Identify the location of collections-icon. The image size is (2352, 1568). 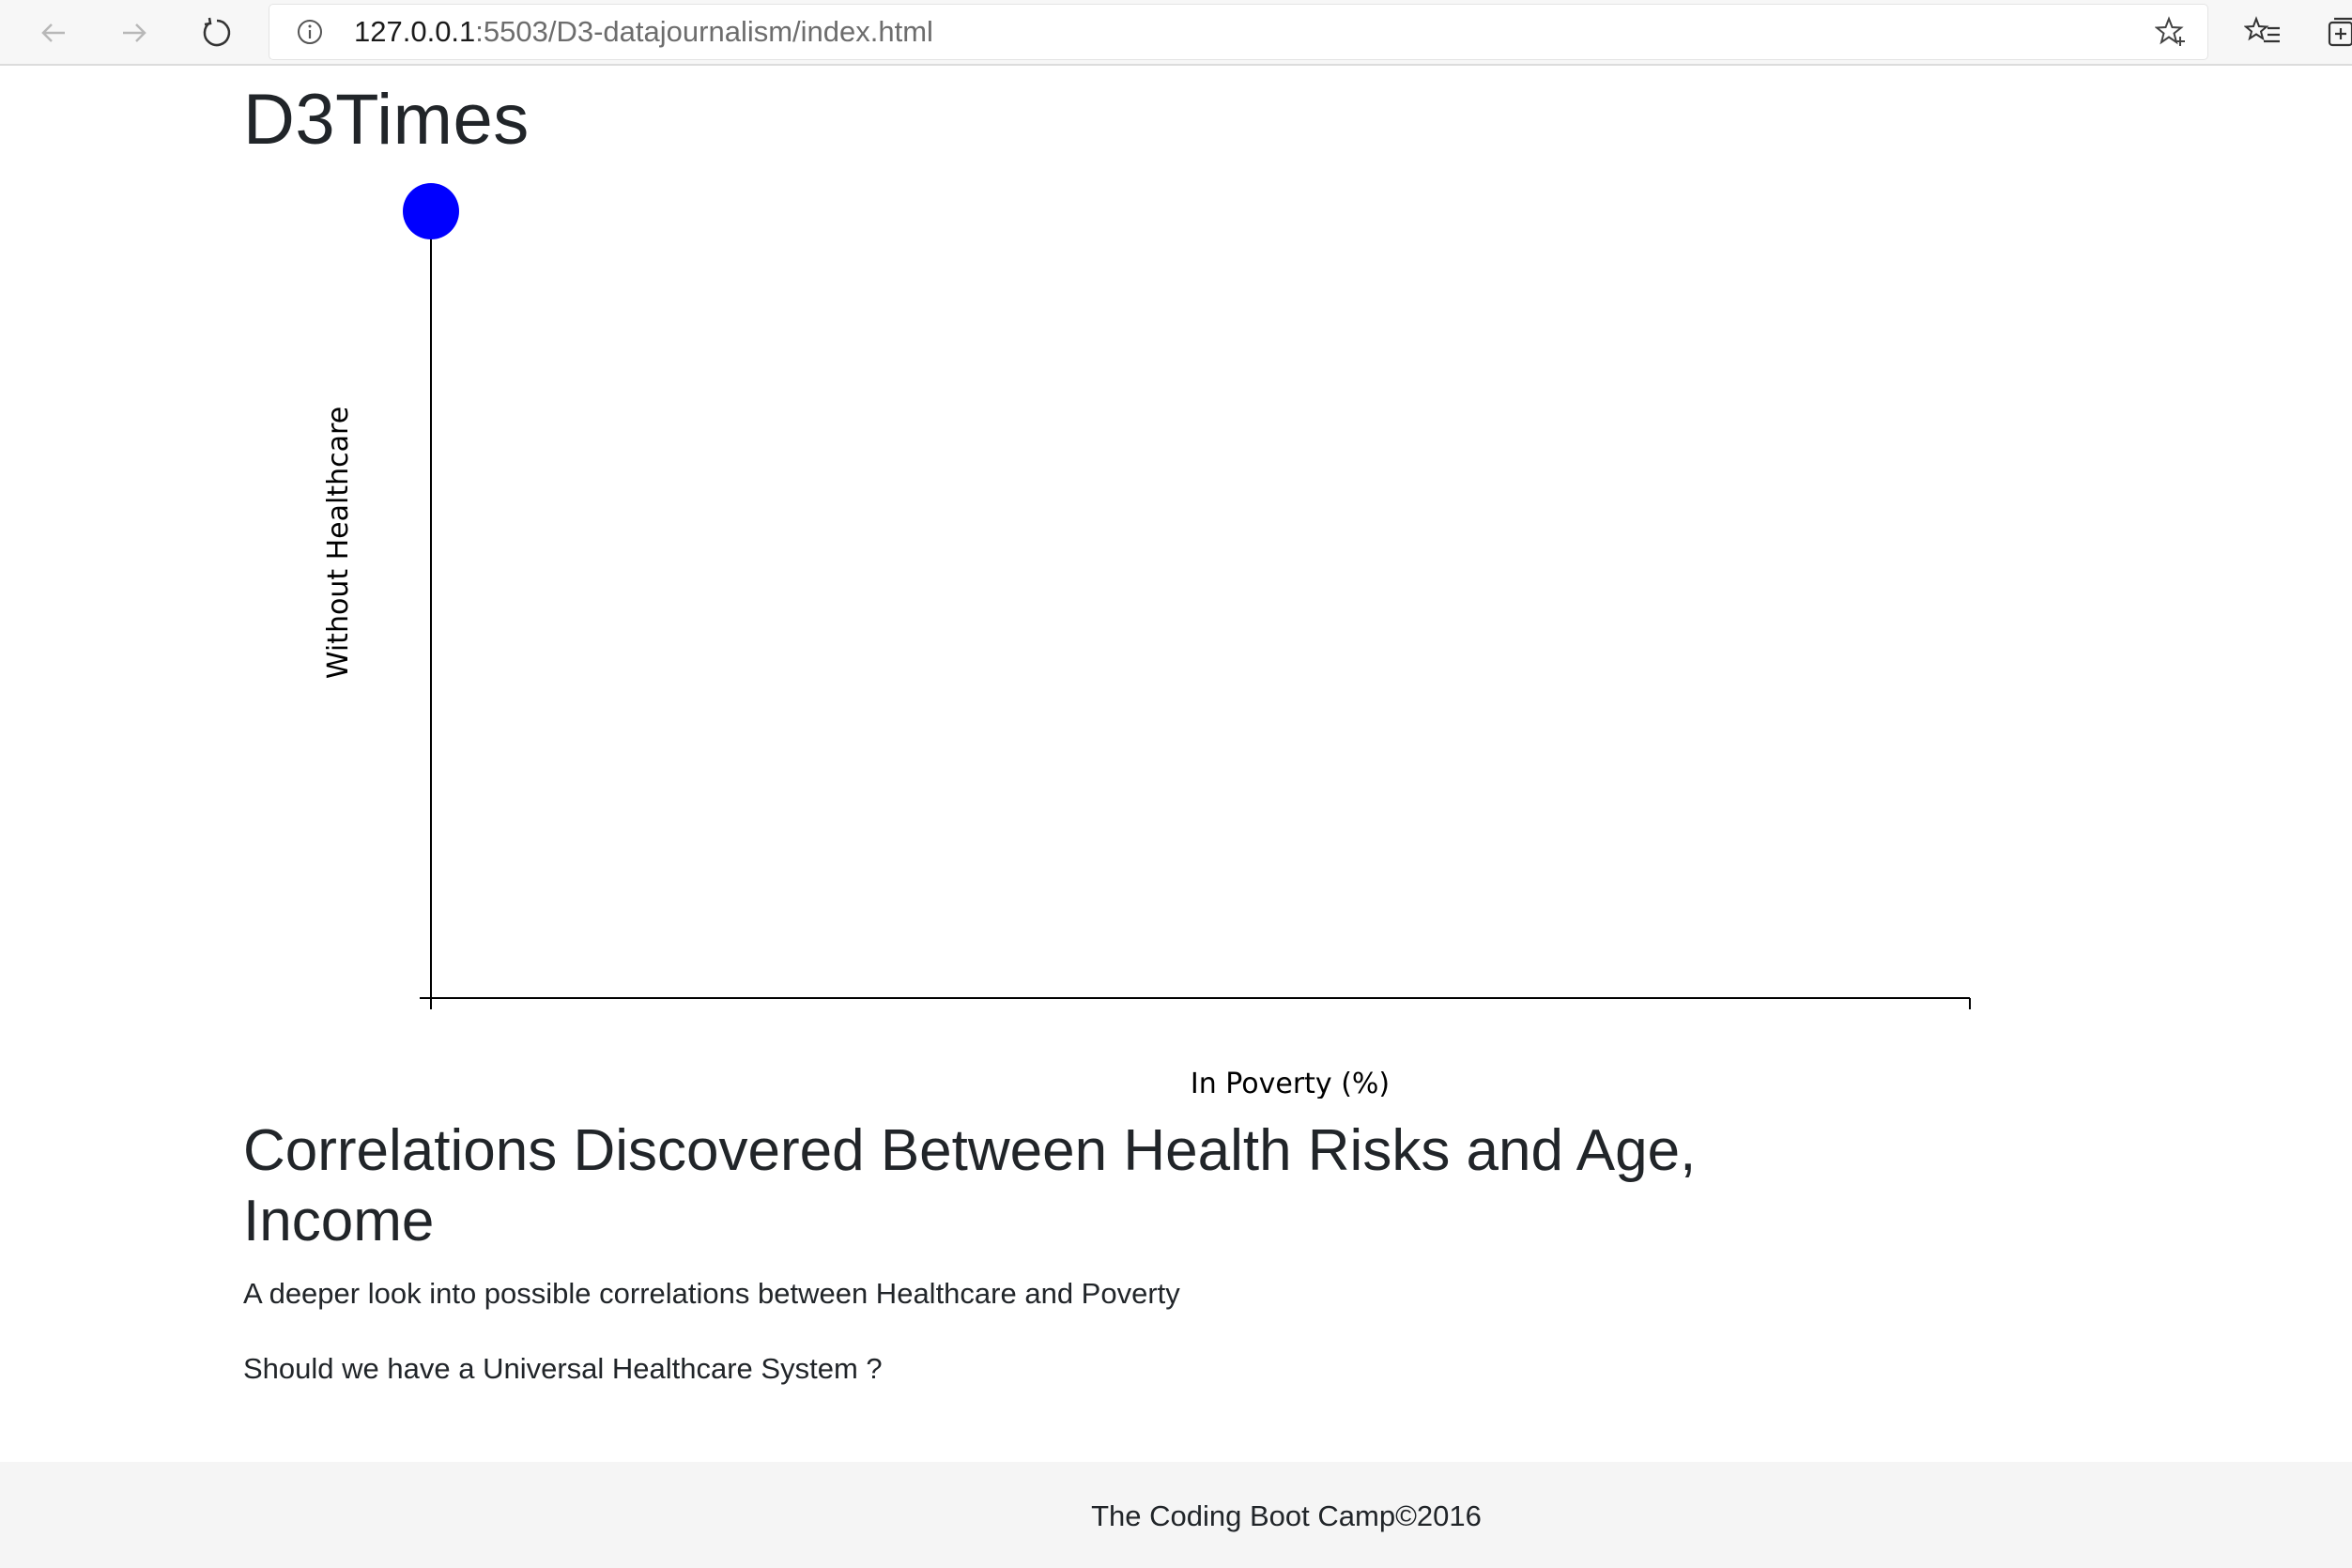
(2338, 32).